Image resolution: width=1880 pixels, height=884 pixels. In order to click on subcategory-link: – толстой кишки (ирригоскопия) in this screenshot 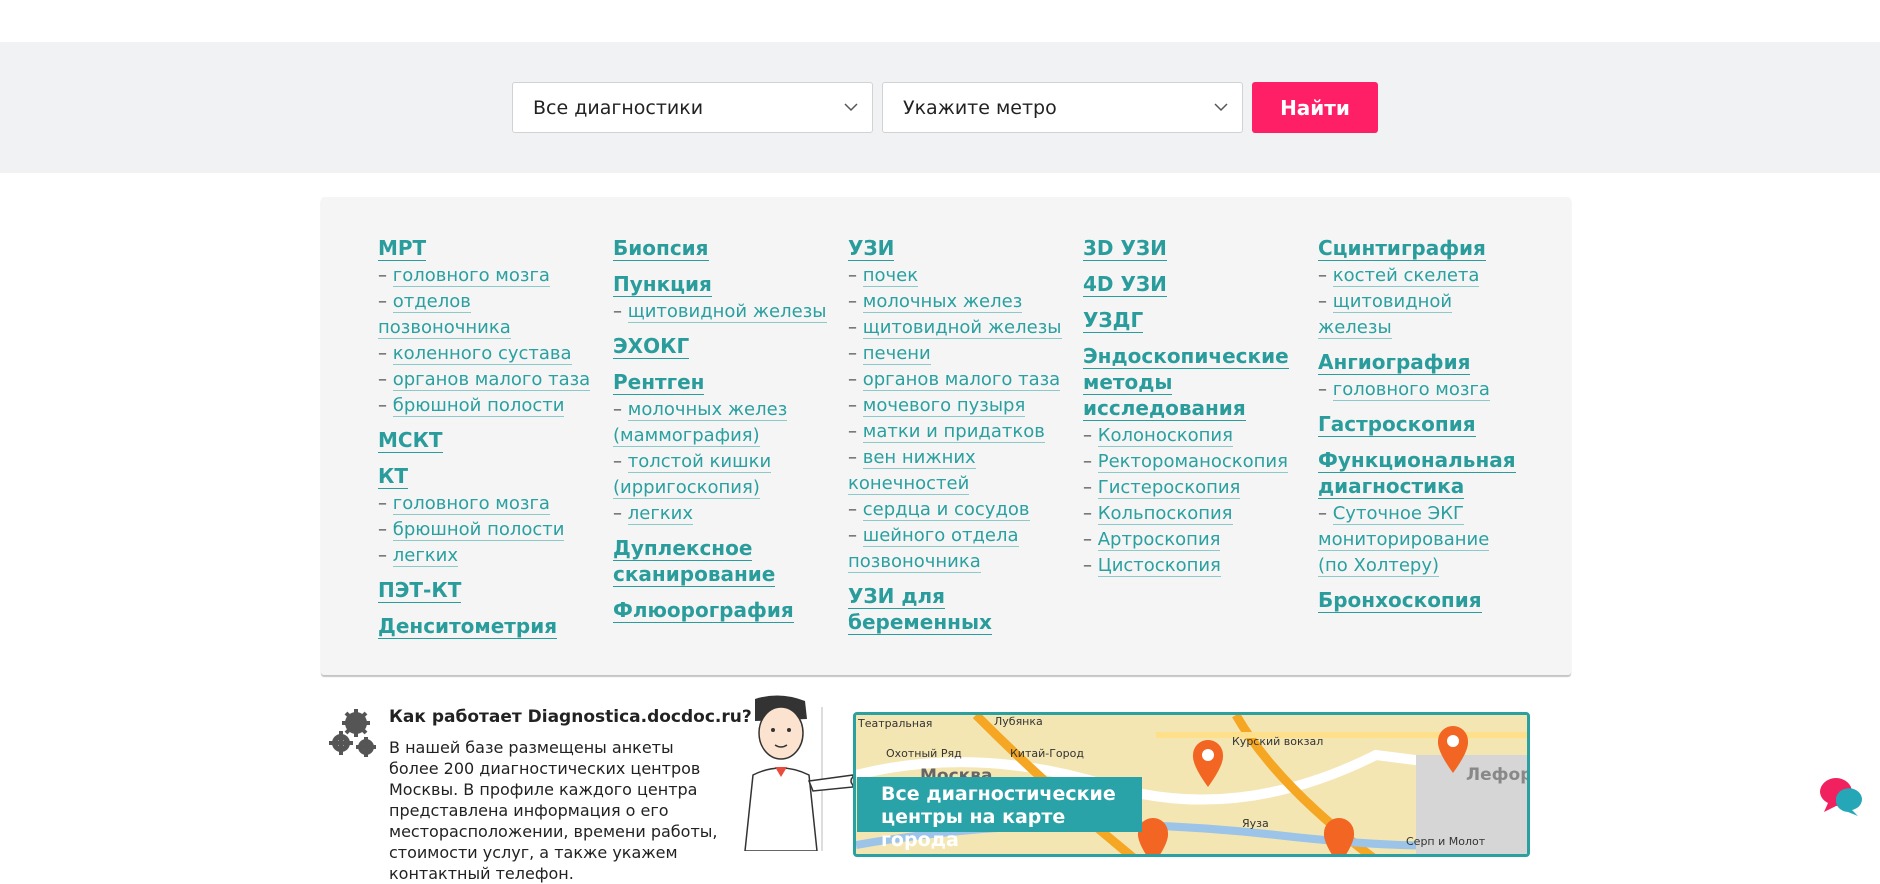, I will do `click(723, 475)`.